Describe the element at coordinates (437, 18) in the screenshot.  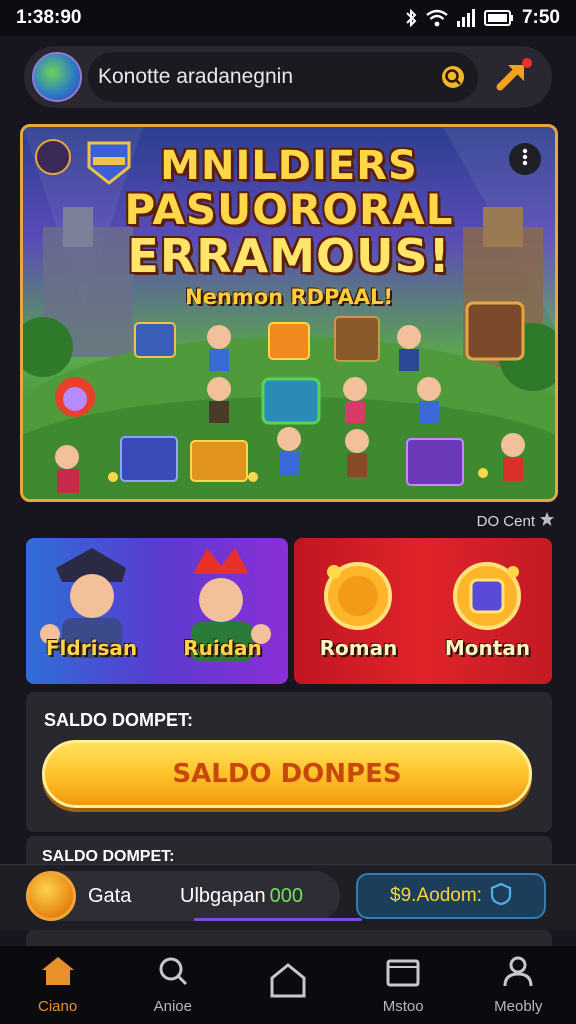
I see `wifi-icon` at that location.